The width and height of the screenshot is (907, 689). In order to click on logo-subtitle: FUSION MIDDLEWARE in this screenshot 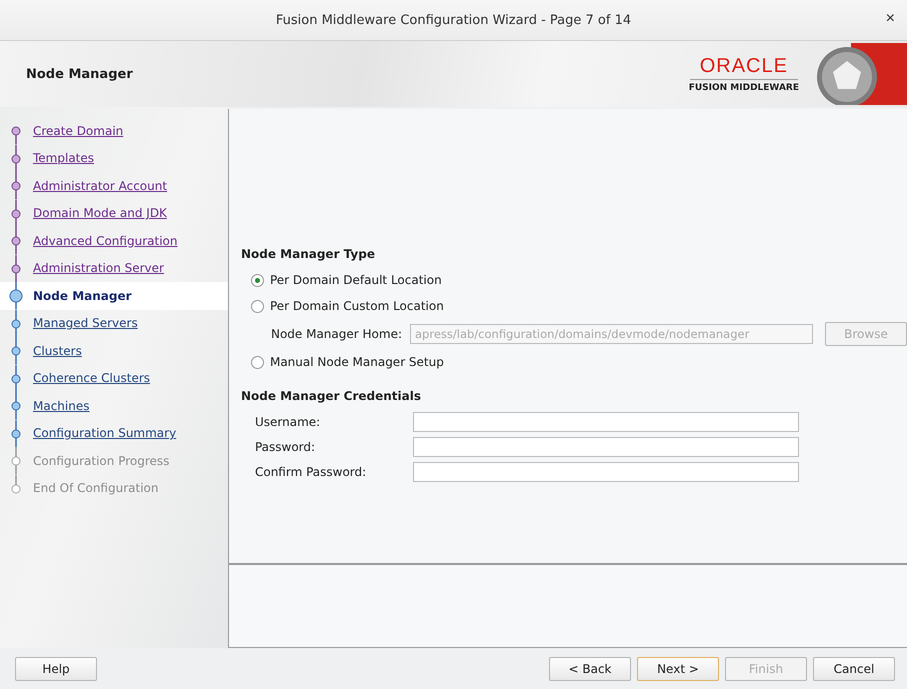, I will do `click(743, 88)`.